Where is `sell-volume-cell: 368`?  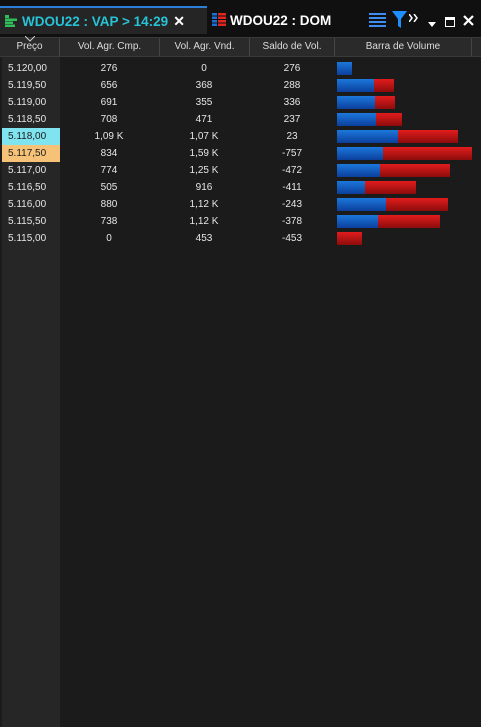 sell-volume-cell: 368 is located at coordinates (204, 85).